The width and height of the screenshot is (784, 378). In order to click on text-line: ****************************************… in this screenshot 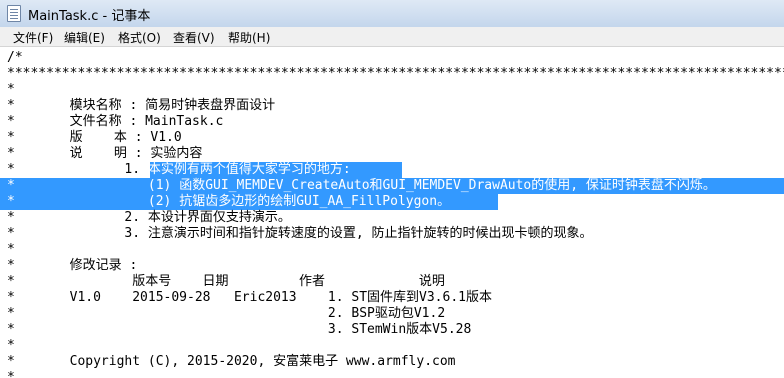, I will do `click(395, 73)`.